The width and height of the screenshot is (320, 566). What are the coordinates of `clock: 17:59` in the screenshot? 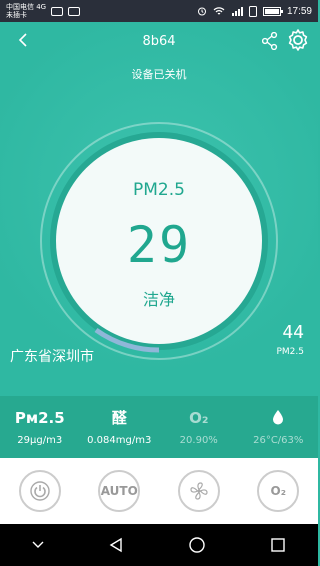 It's located at (299, 11).